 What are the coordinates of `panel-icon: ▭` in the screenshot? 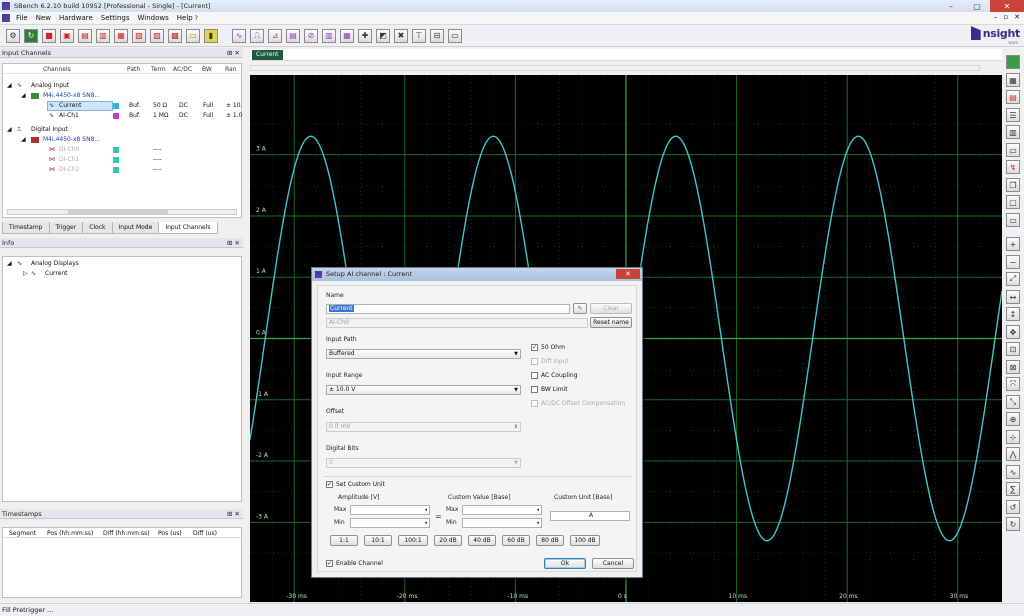 It's located at (1013, 220).